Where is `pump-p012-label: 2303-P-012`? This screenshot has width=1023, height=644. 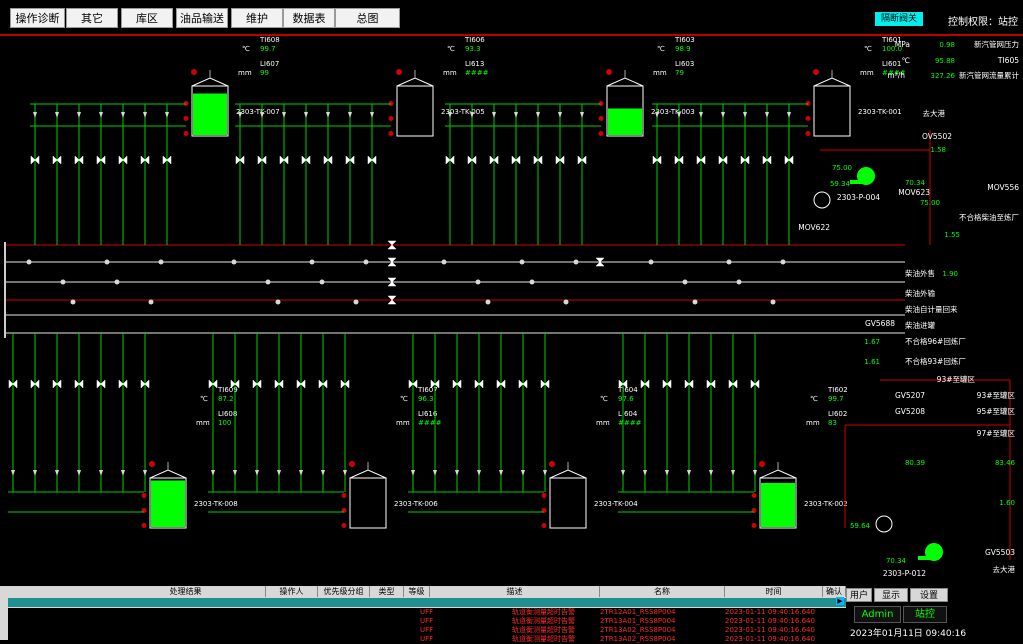
pump-p012-label: 2303-P-012 is located at coordinates (904, 573).